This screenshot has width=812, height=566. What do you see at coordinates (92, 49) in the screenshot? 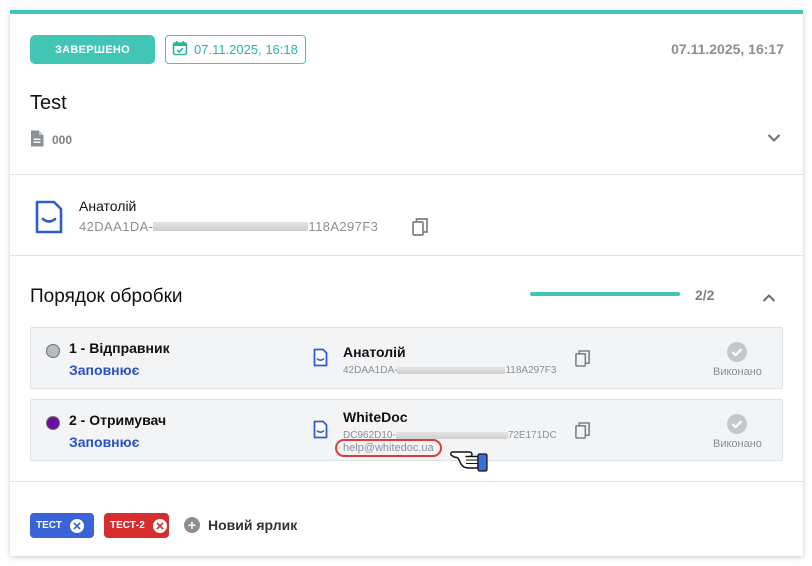
I see `status-badge: ЗАВЕРШЕНО` at bounding box center [92, 49].